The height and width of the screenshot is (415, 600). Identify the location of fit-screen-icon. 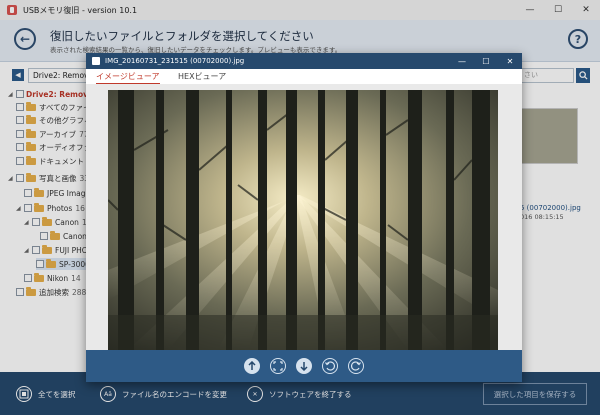
(278, 366).